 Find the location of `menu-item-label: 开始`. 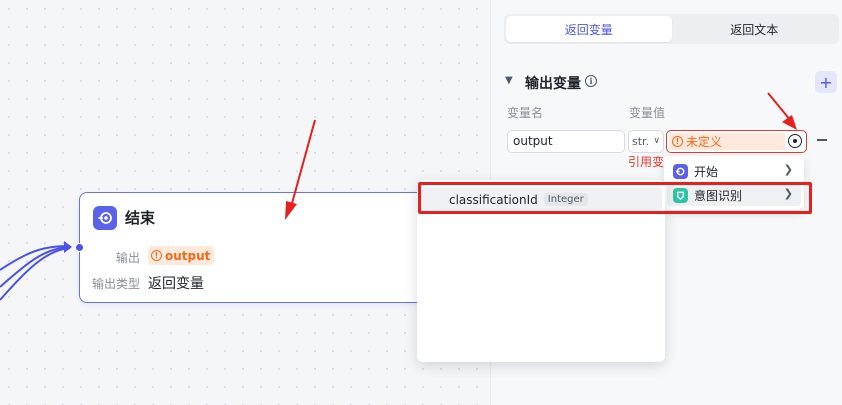

menu-item-label: 开始 is located at coordinates (706, 171).